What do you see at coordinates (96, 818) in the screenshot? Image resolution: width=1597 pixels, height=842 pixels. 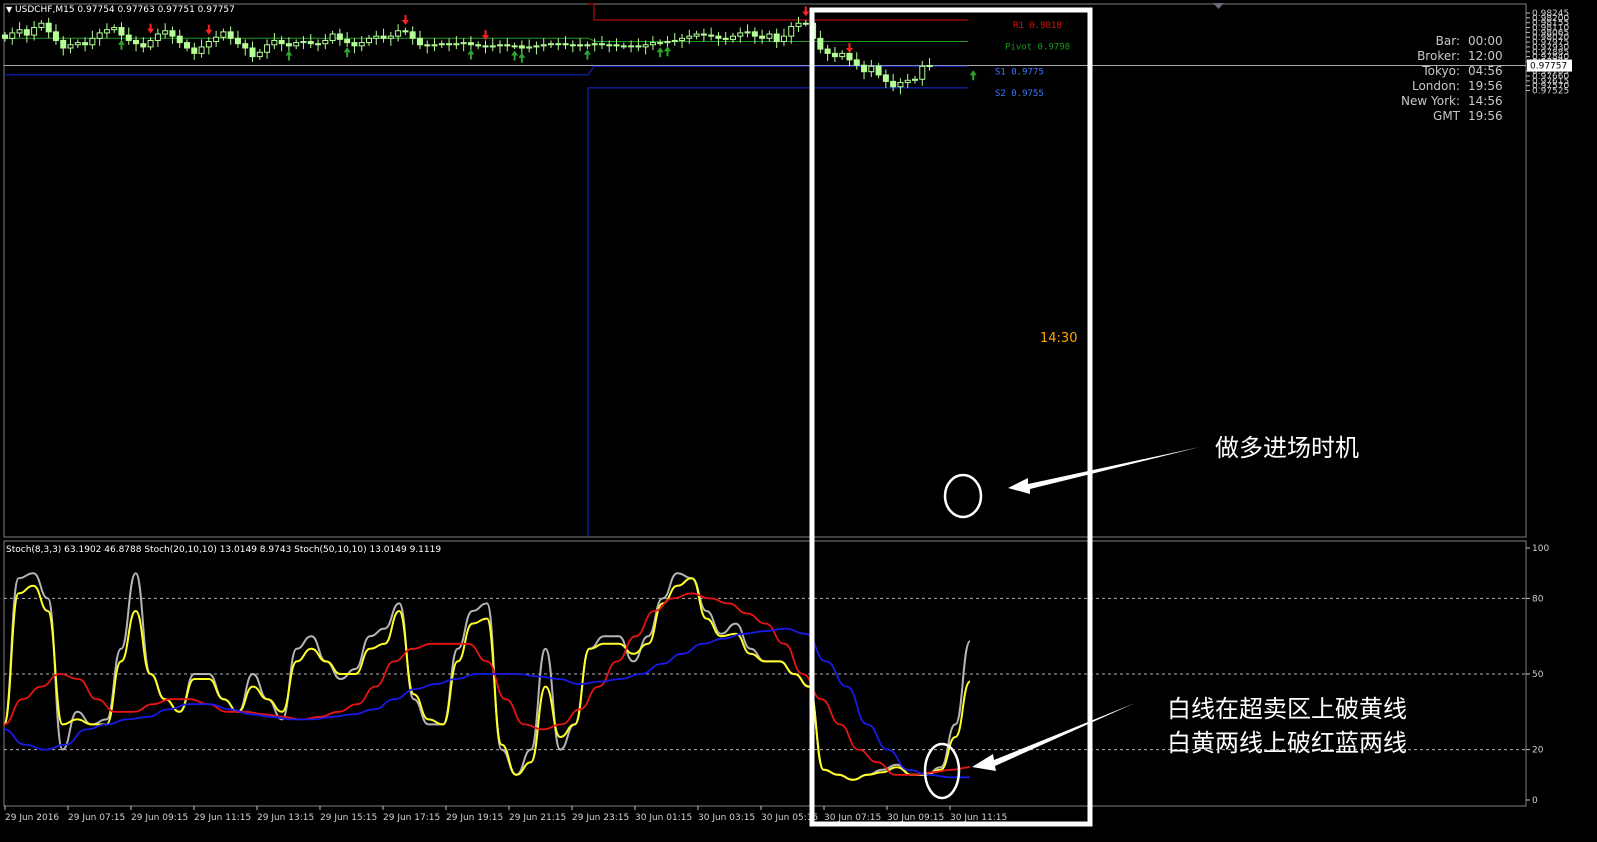 I see `time-tick-label: 29 Jun 07:15` at bounding box center [96, 818].